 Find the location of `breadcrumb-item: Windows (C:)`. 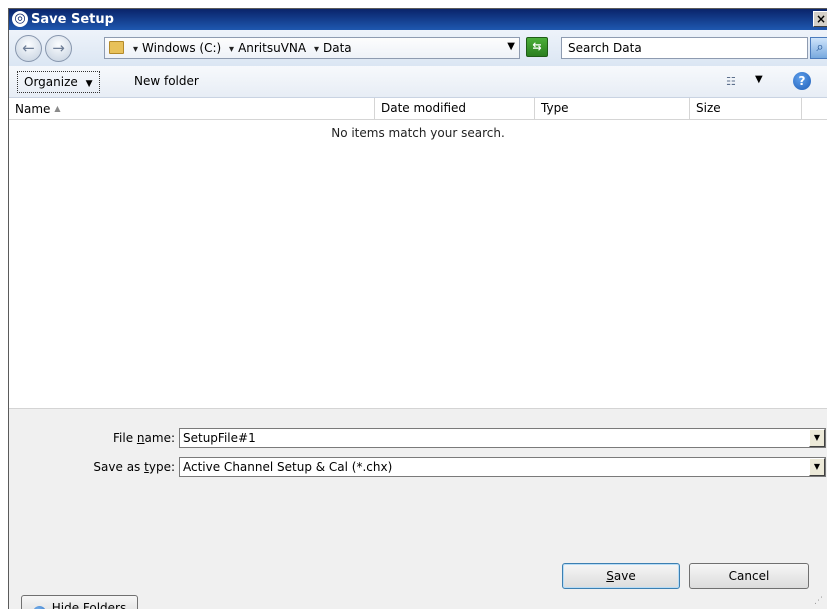

breadcrumb-item: Windows (C:) is located at coordinates (181, 48).